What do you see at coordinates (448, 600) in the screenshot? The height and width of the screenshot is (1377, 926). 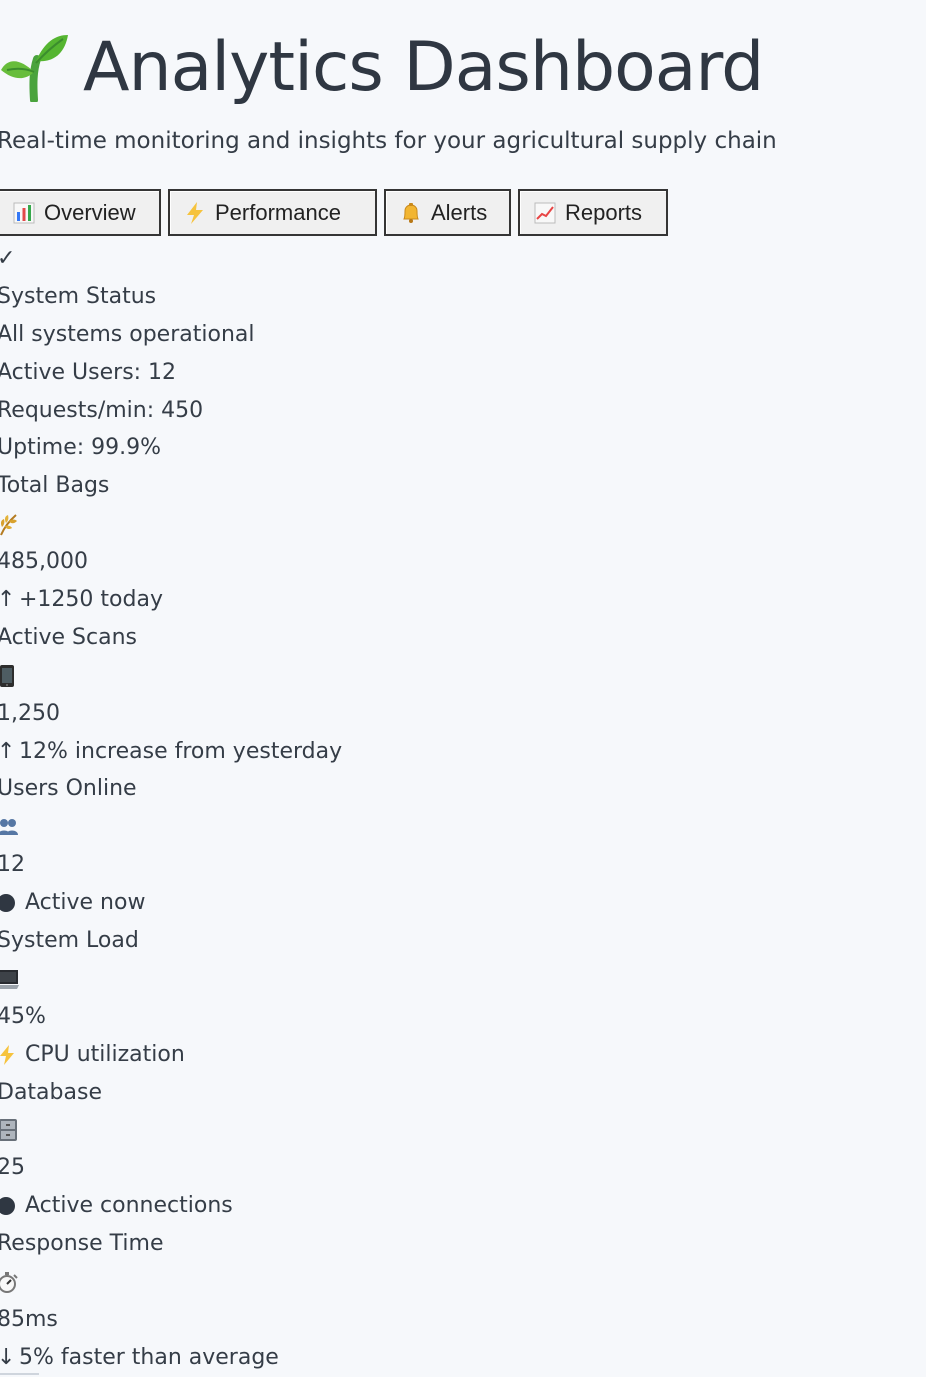 I see `total-bags-change: ↑ +1250 today` at bounding box center [448, 600].